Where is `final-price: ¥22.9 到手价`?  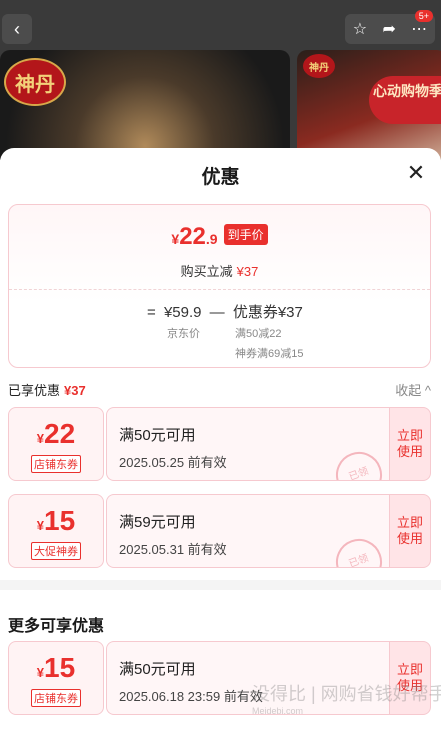 final-price: ¥22.9 到手价 is located at coordinates (219, 237).